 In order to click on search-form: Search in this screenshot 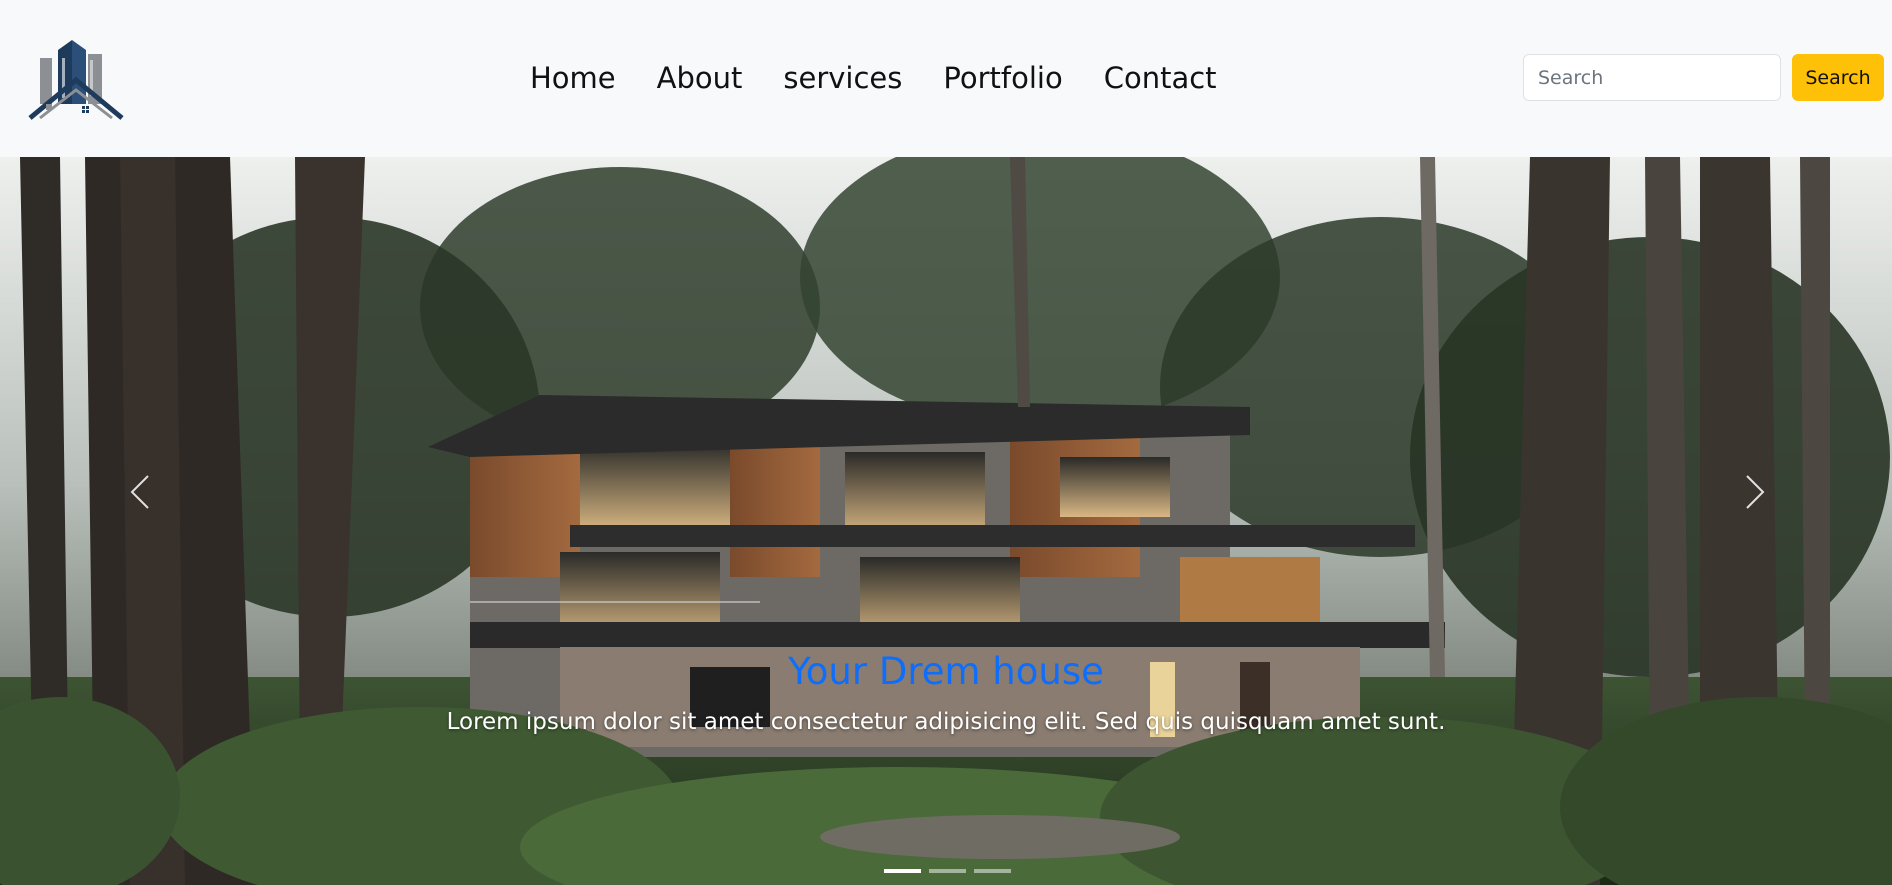, I will do `click(1703, 77)`.